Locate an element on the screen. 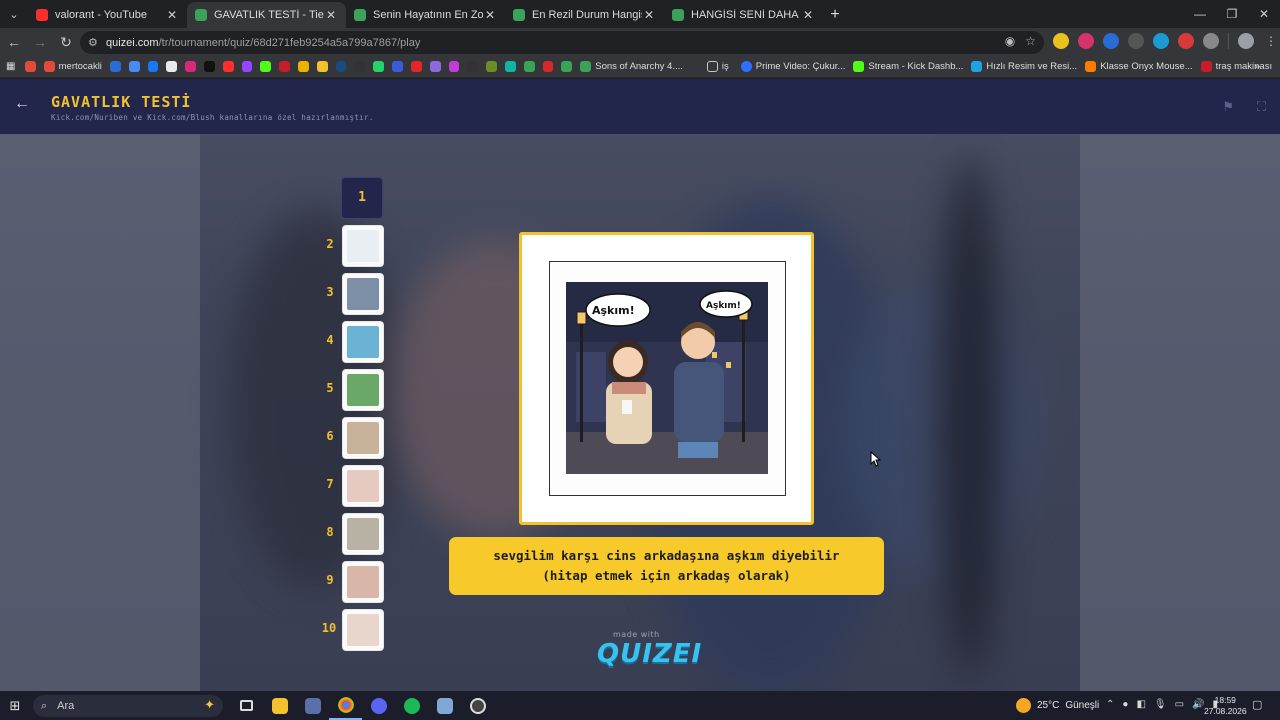  tray-app-icon: ● is located at coordinates (1125, 704).